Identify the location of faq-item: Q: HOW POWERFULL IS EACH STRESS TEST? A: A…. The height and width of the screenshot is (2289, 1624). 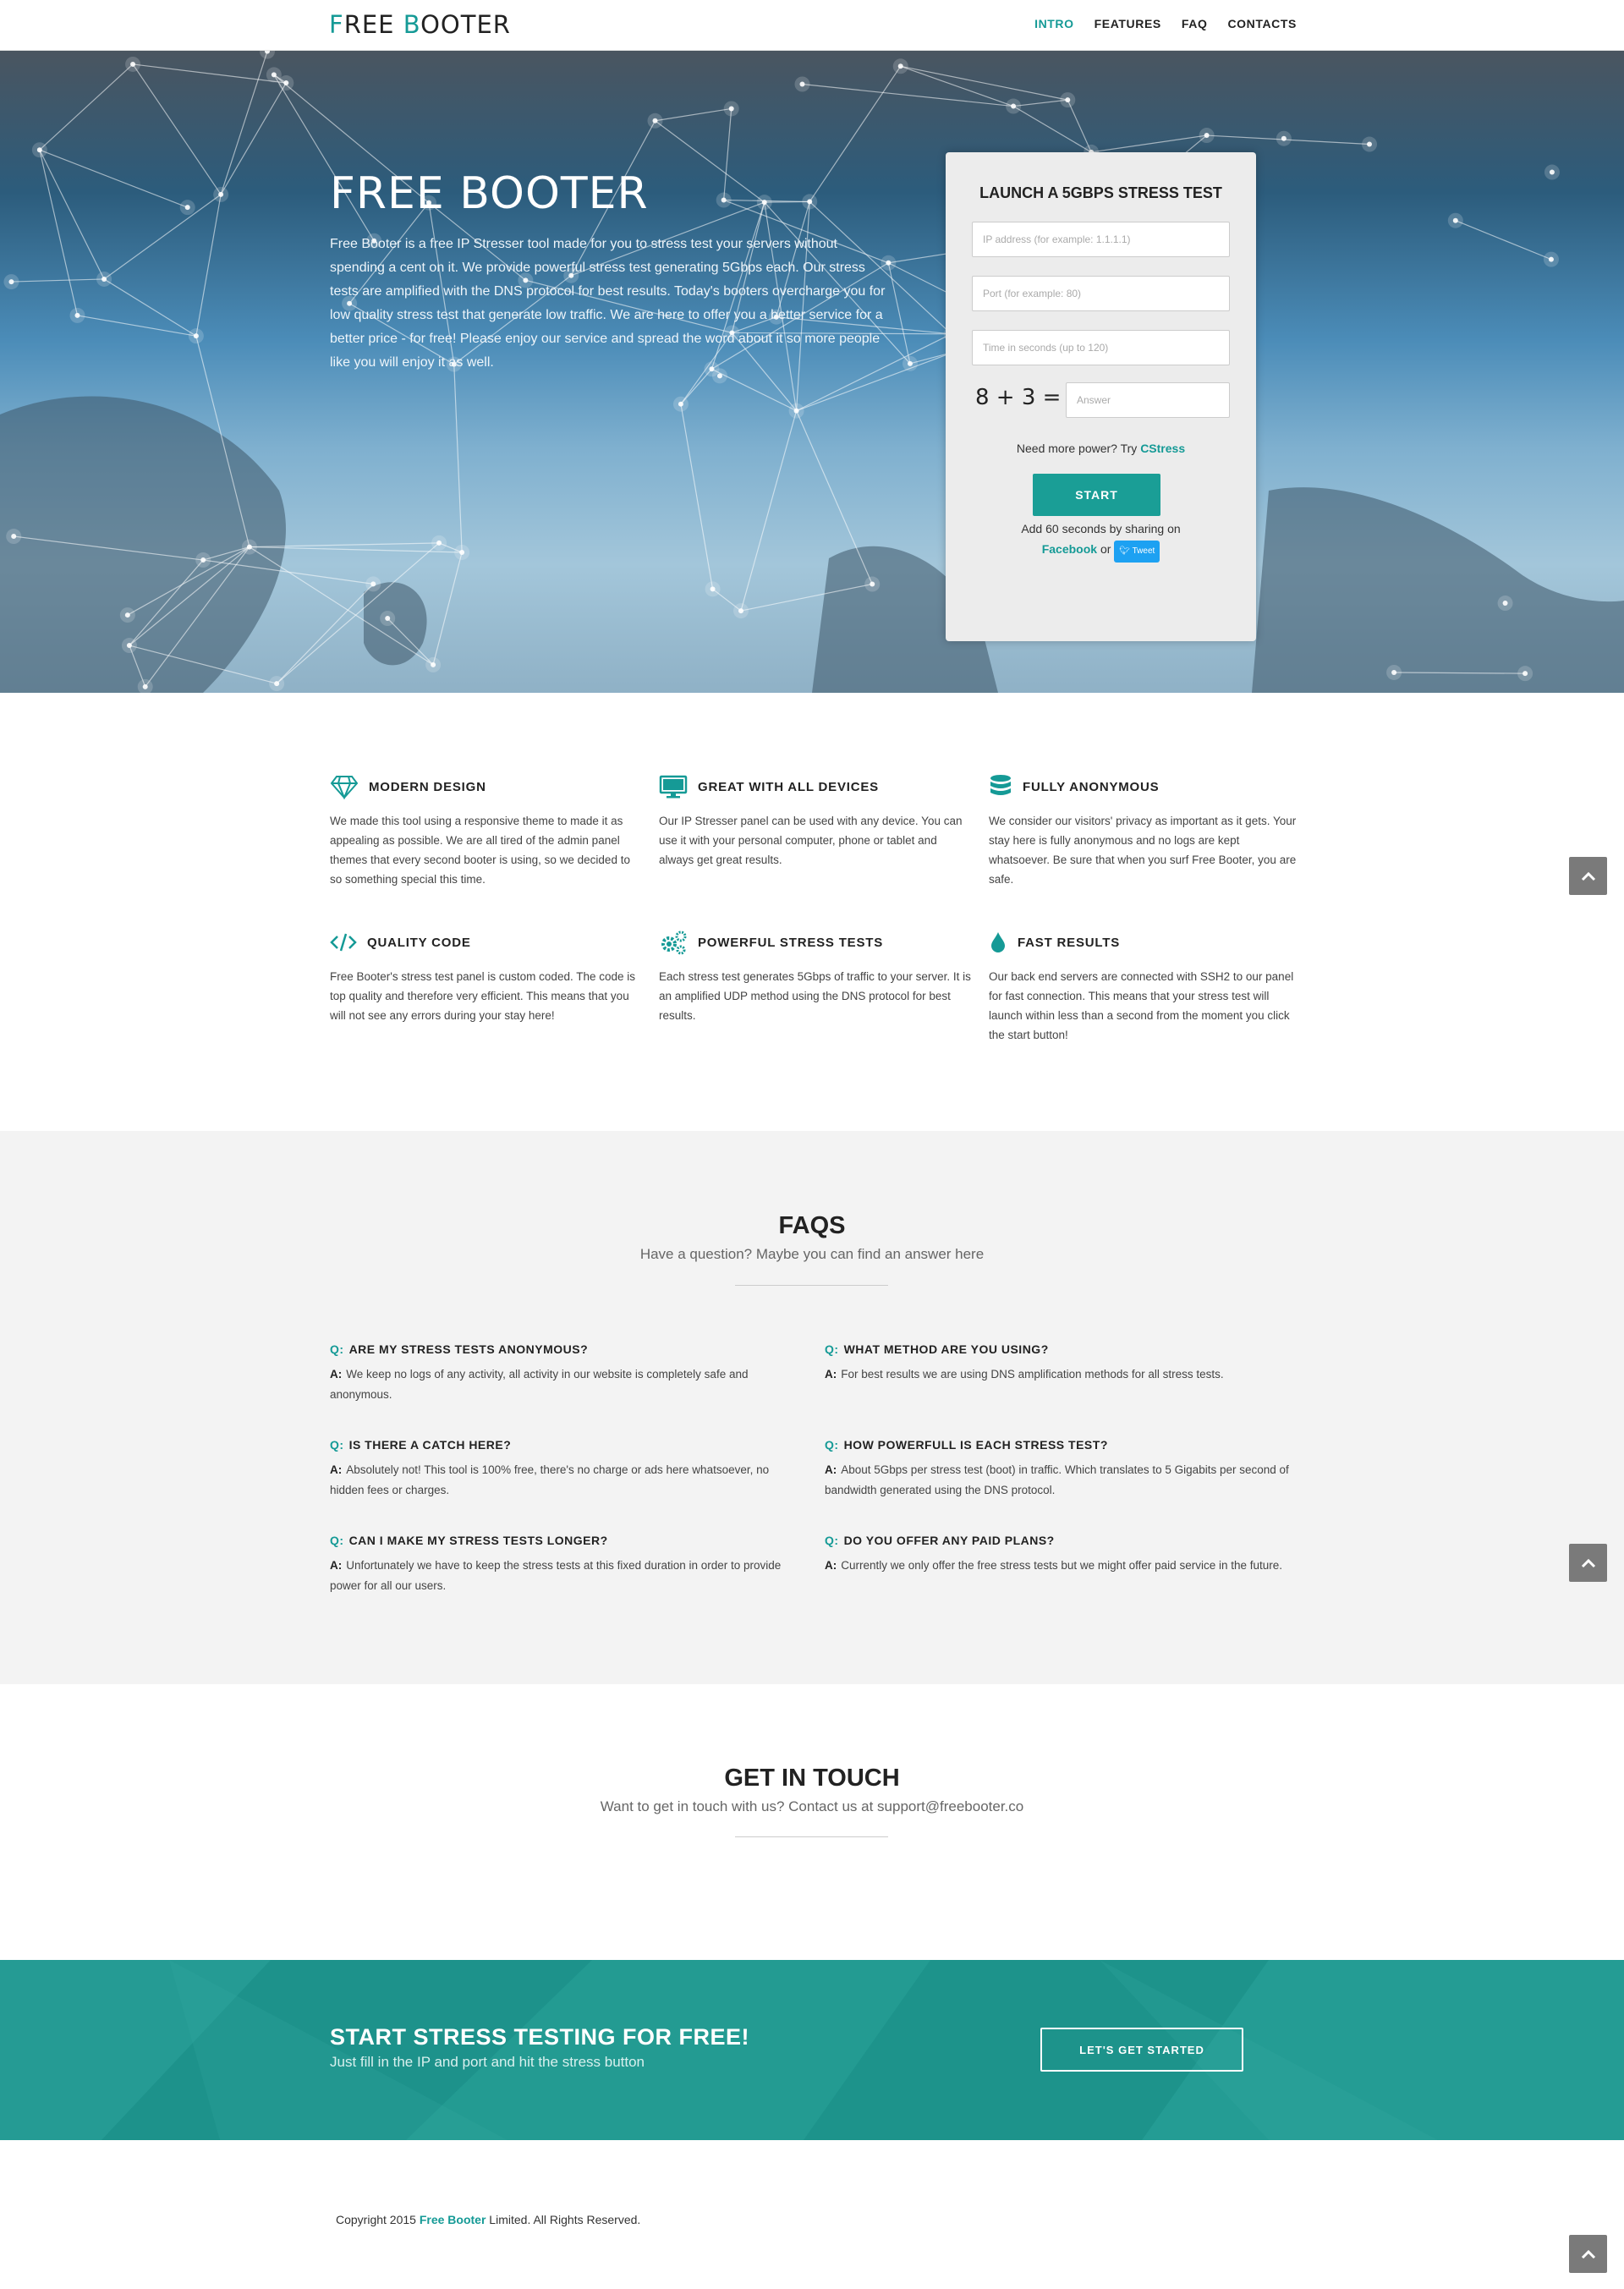
(1061, 1469).